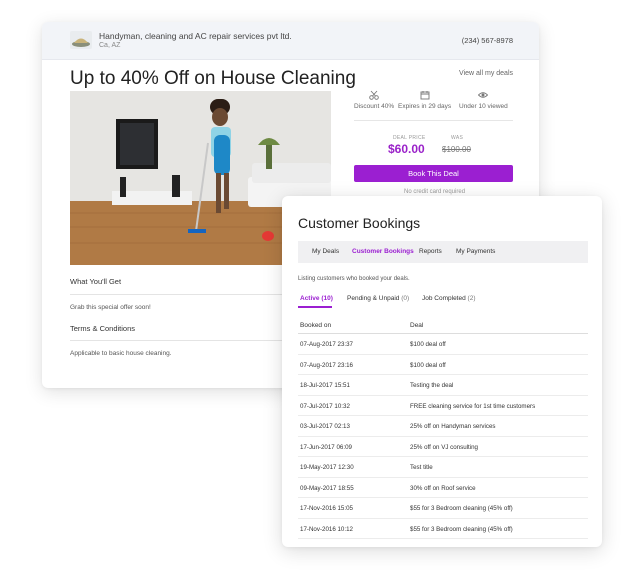 The image size is (630, 587). I want to click on tab-pending-unpaid: Pending & Unpaid (0), so click(378, 298).